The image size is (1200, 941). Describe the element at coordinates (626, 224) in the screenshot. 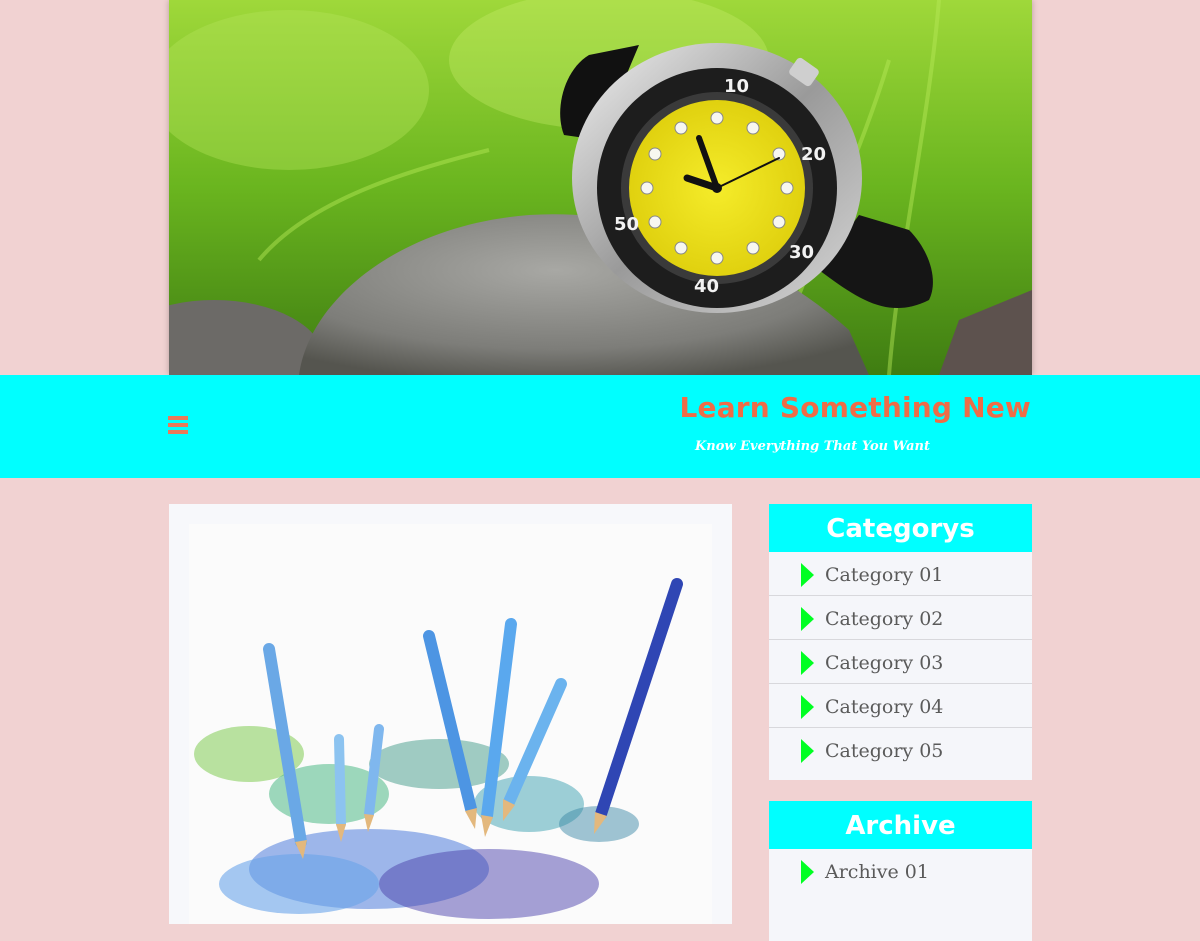

I see `svg-text: 50` at that location.